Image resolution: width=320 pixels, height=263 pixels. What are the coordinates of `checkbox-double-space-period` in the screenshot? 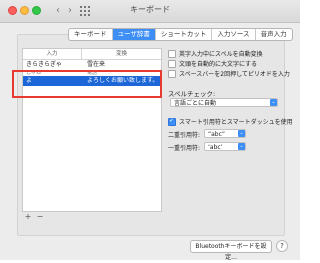 It's located at (172, 73).